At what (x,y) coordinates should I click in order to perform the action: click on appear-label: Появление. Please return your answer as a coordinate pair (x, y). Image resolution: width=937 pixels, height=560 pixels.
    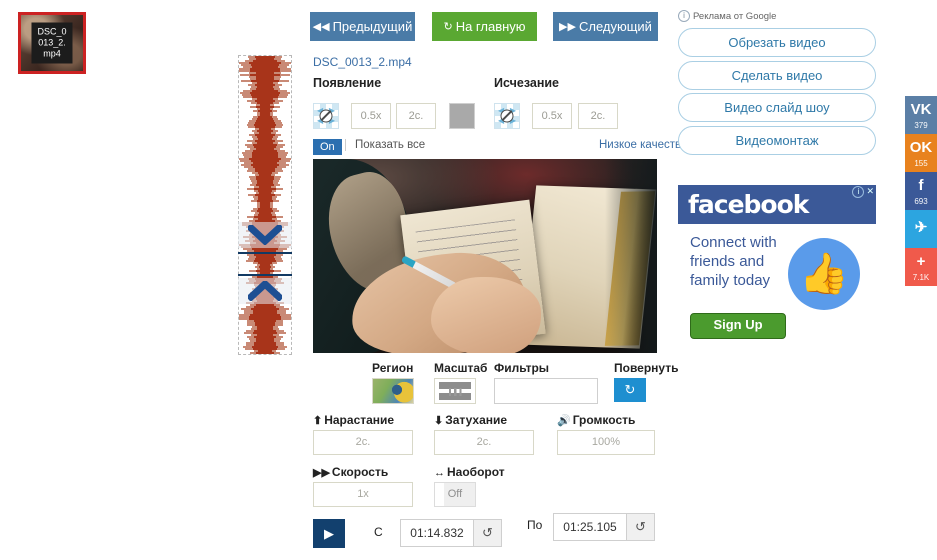
    Looking at the image, I should click on (347, 83).